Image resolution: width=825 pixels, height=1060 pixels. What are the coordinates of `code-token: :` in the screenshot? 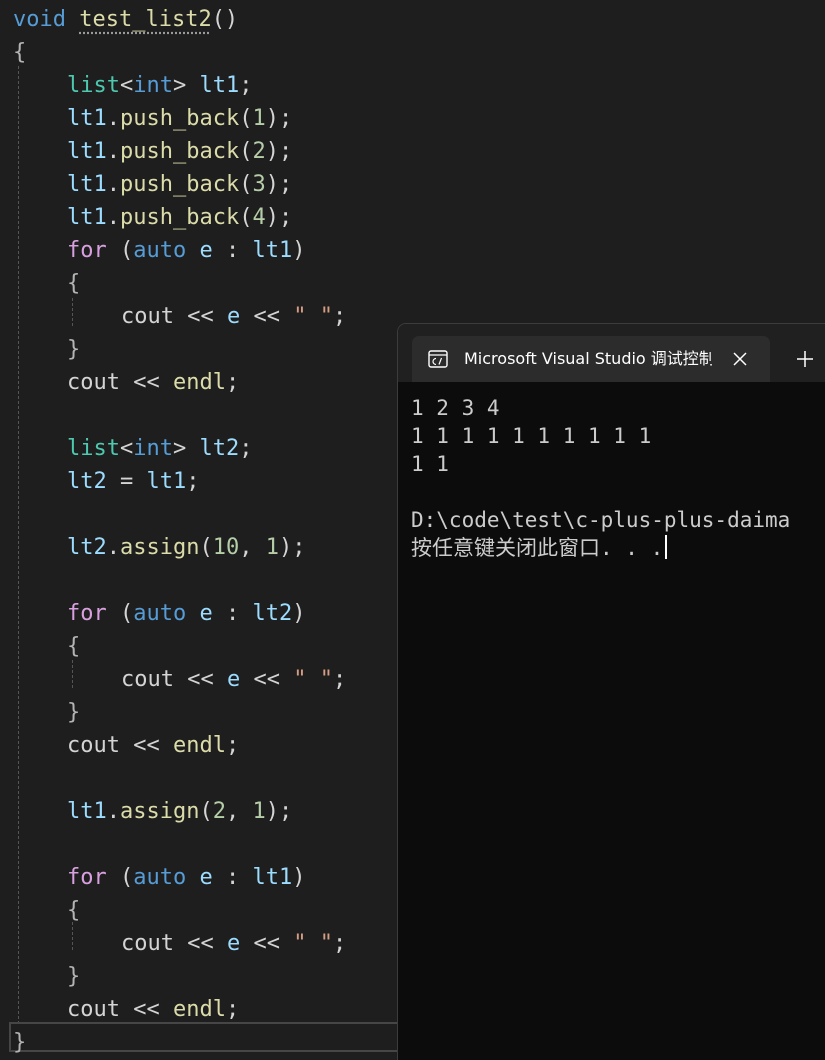 It's located at (239, 877).